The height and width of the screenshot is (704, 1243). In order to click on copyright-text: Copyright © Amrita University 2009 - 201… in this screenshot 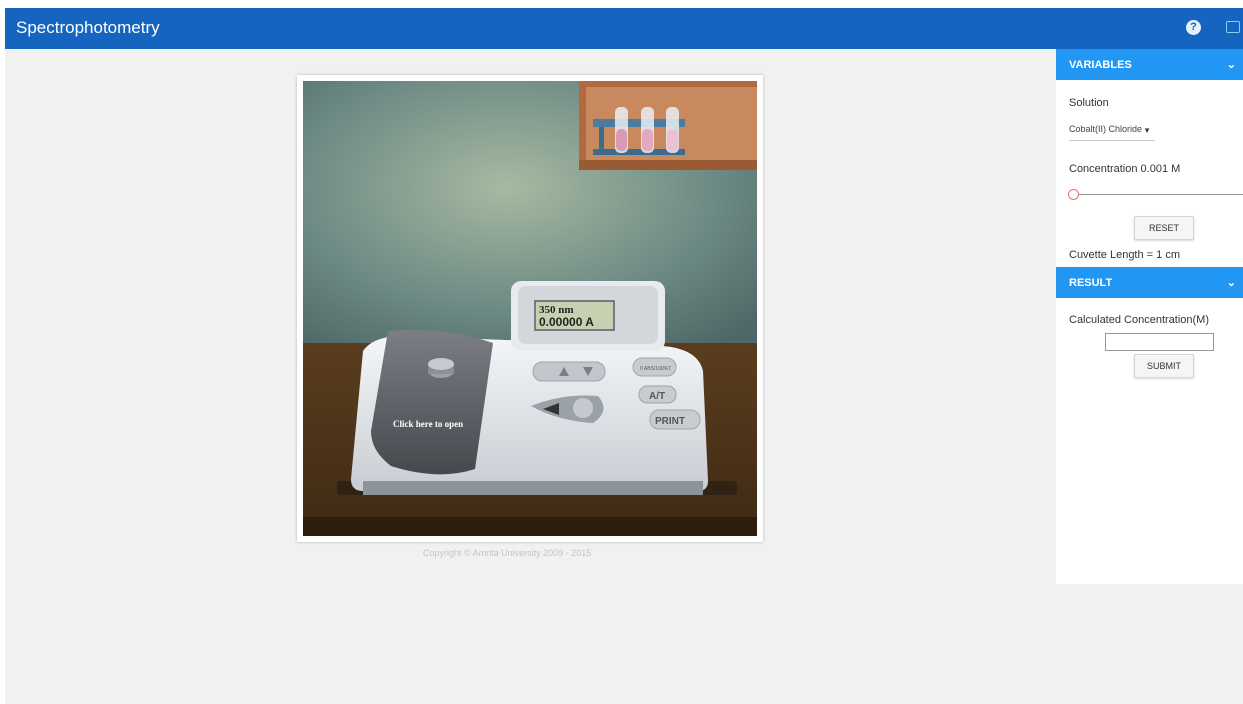, I will do `click(507, 553)`.